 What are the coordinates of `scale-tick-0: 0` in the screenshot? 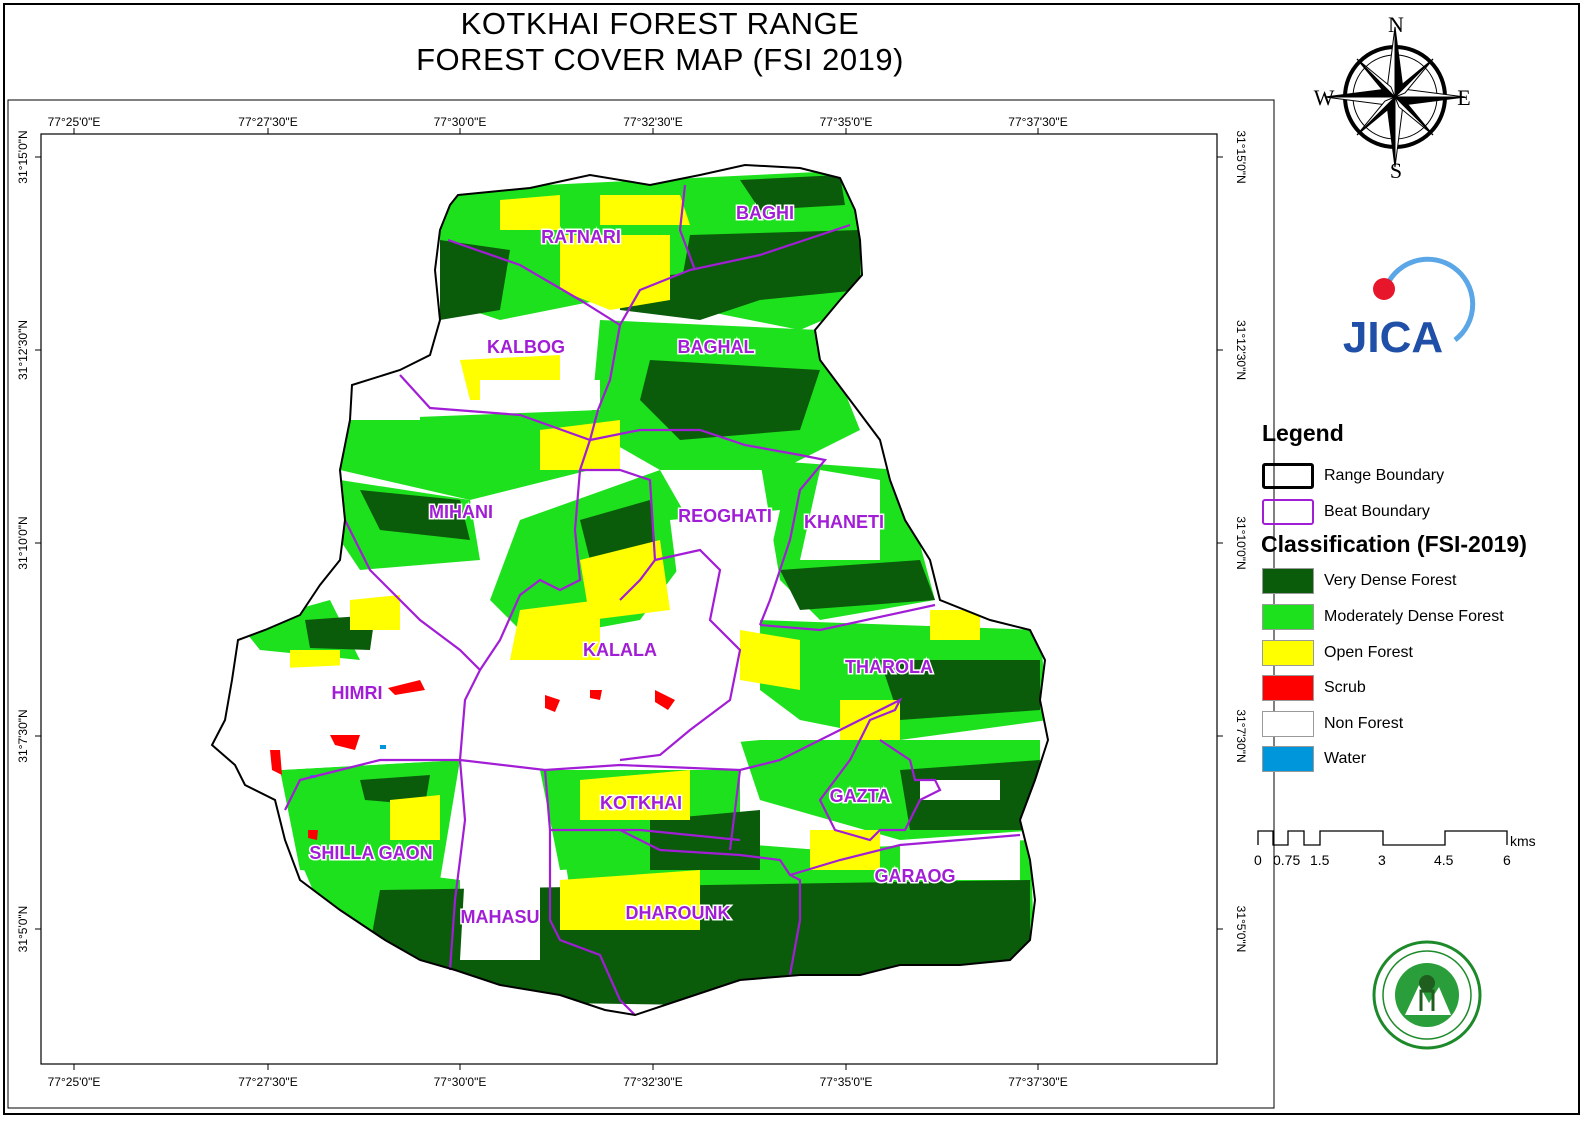 It's located at (1258, 860).